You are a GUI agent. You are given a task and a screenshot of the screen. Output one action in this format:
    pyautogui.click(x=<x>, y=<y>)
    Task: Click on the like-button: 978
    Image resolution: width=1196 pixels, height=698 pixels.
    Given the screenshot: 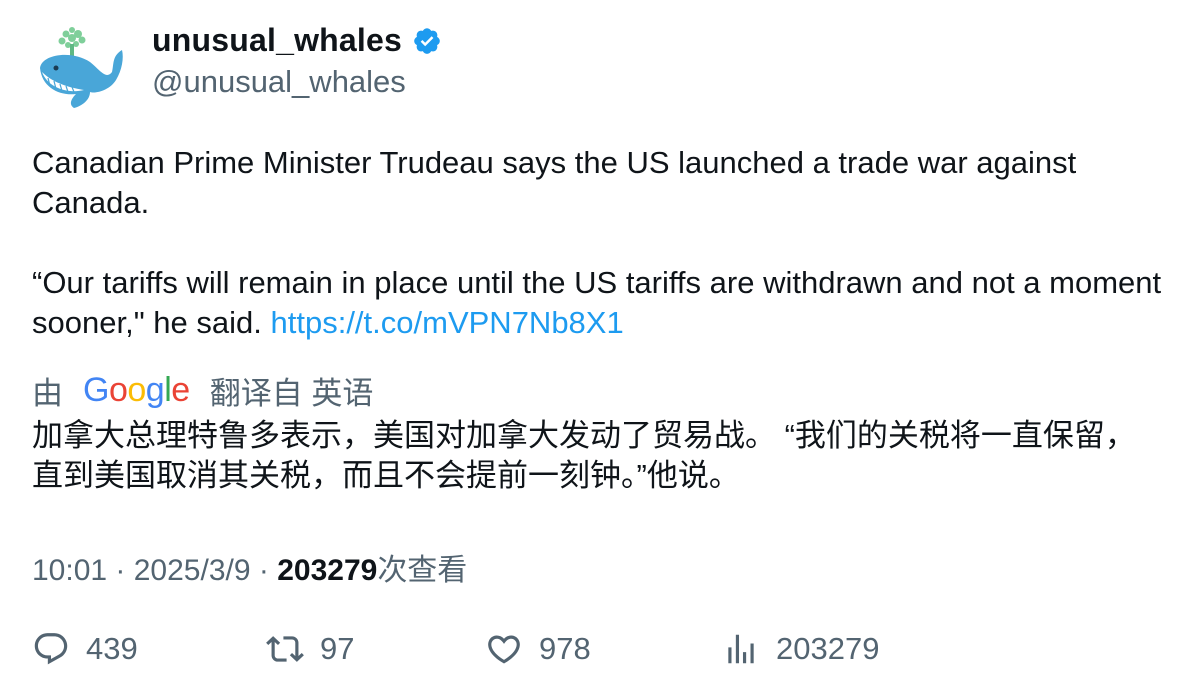 What is the action you would take?
    pyautogui.click(x=538, y=649)
    